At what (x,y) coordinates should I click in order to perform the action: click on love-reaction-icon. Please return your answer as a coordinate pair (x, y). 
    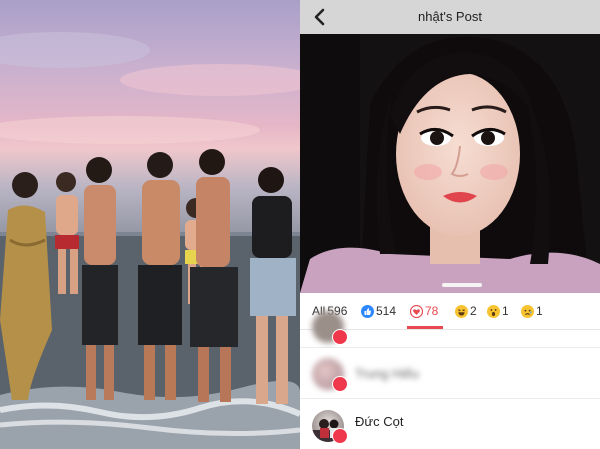
    Looking at the image, I should click on (416, 311).